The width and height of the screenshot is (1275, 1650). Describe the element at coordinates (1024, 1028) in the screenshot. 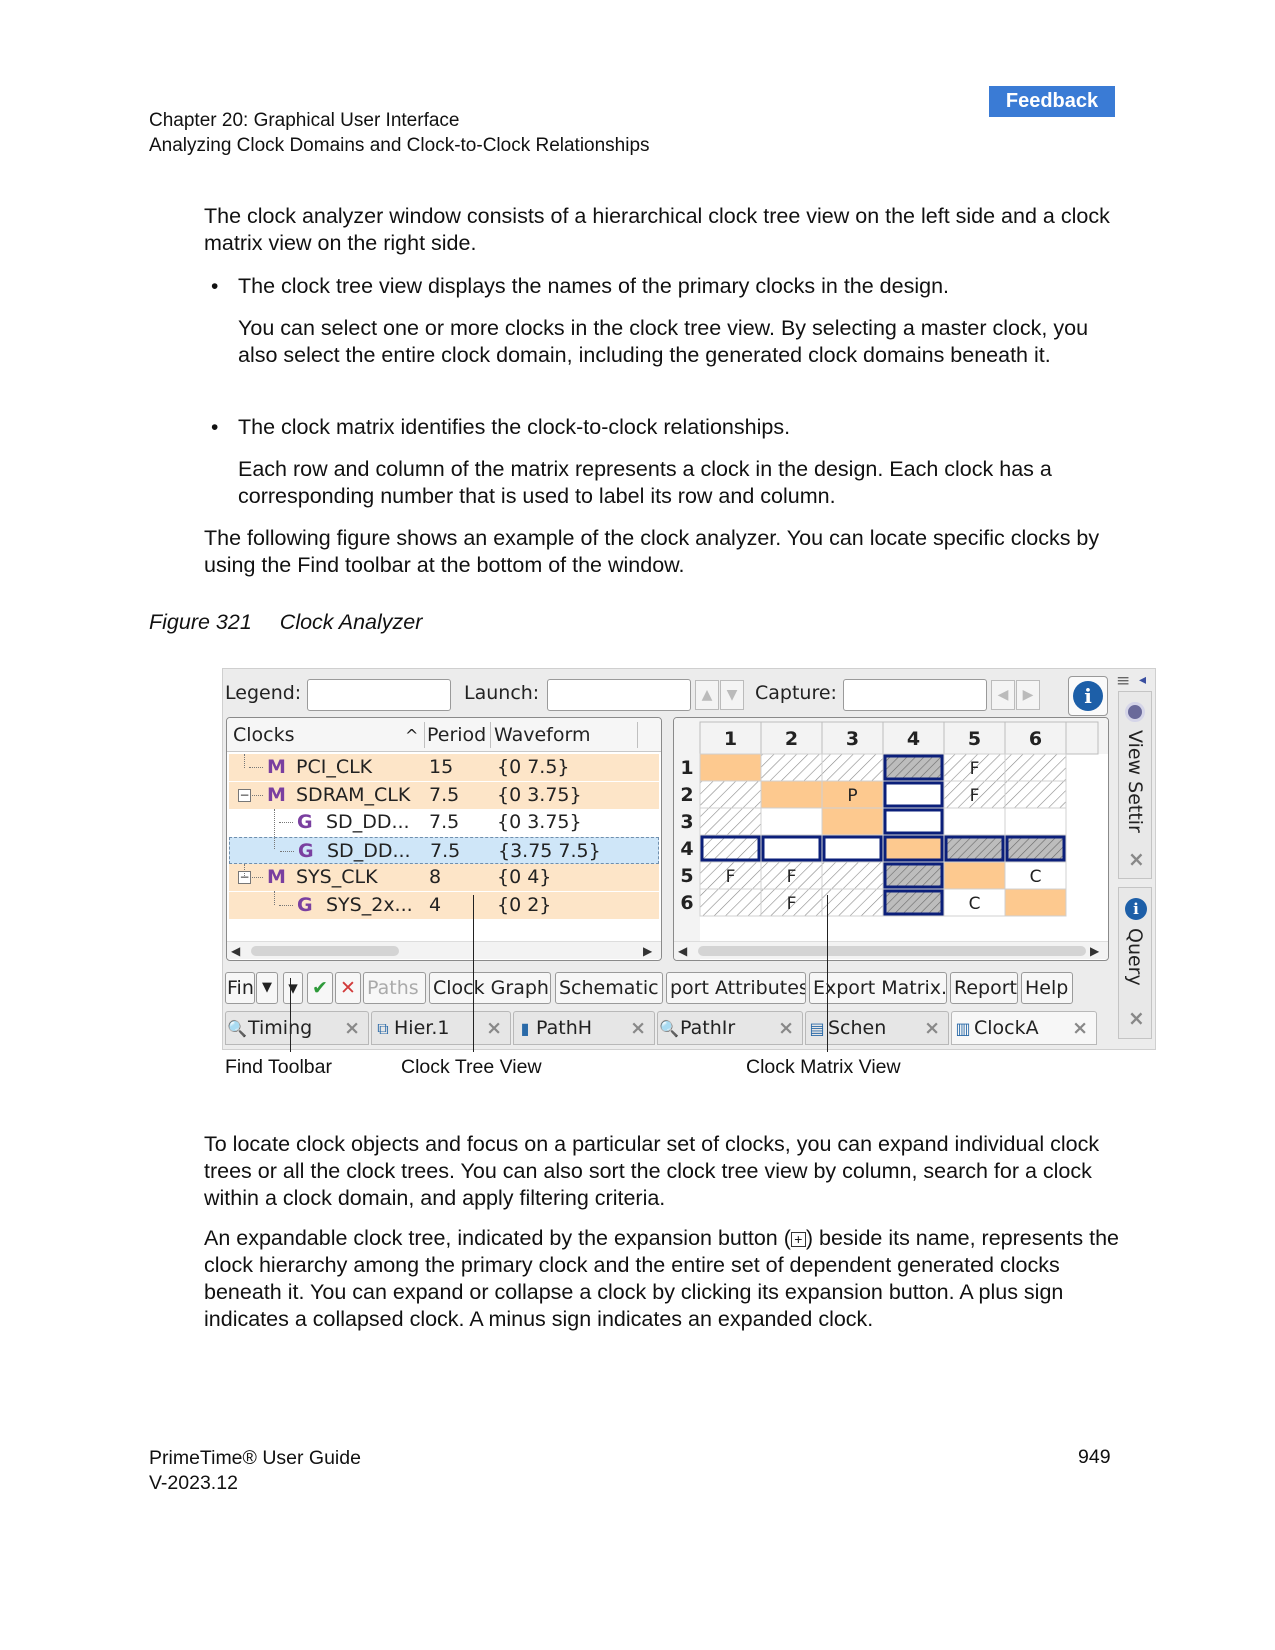

I see `tab-clock-analyzer: ▥ ClockA ×` at that location.